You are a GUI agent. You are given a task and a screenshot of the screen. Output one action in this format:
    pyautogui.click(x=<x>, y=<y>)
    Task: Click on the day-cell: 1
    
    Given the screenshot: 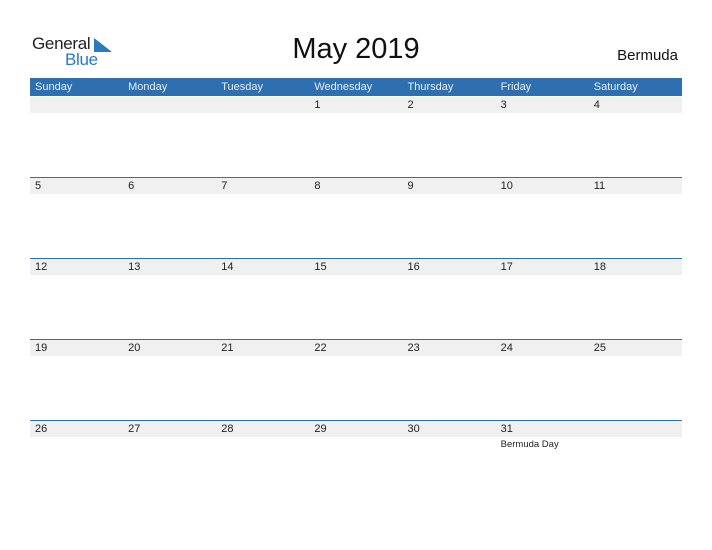 What is the action you would take?
    pyautogui.click(x=355, y=127)
    